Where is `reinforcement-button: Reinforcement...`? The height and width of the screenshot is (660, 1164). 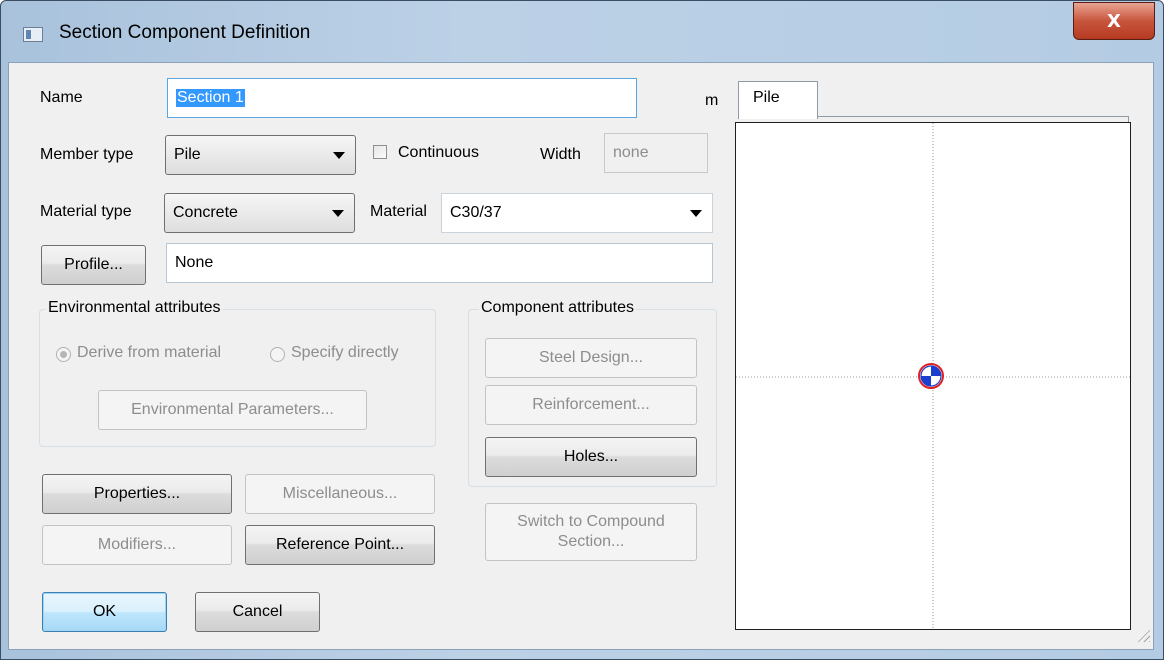
reinforcement-button: Reinforcement... is located at coordinates (591, 405).